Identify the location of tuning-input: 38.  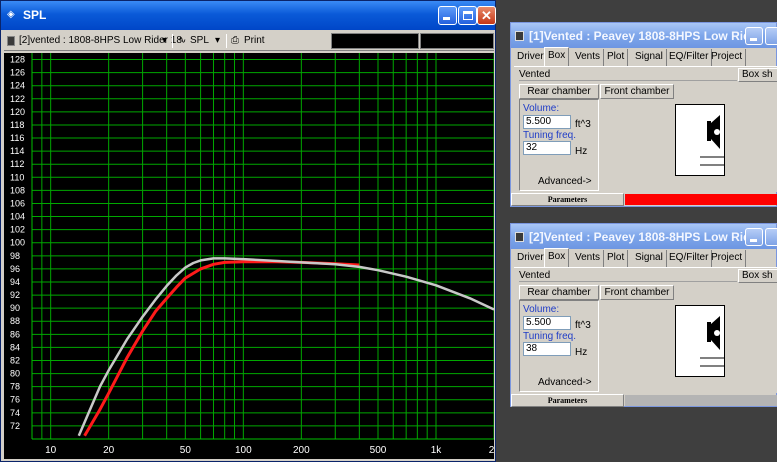
(547, 349).